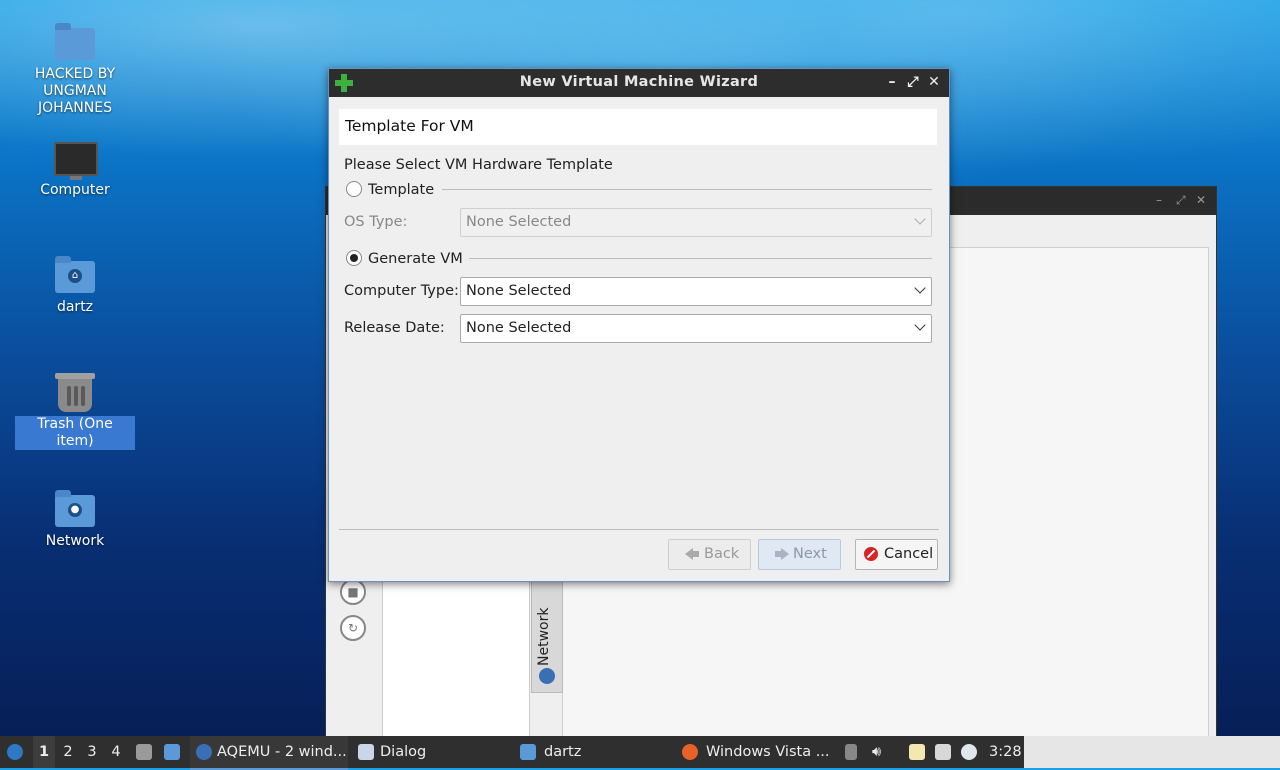 The width and height of the screenshot is (1280, 770). What do you see at coordinates (639, 529) in the screenshot?
I see `button-divider` at bounding box center [639, 529].